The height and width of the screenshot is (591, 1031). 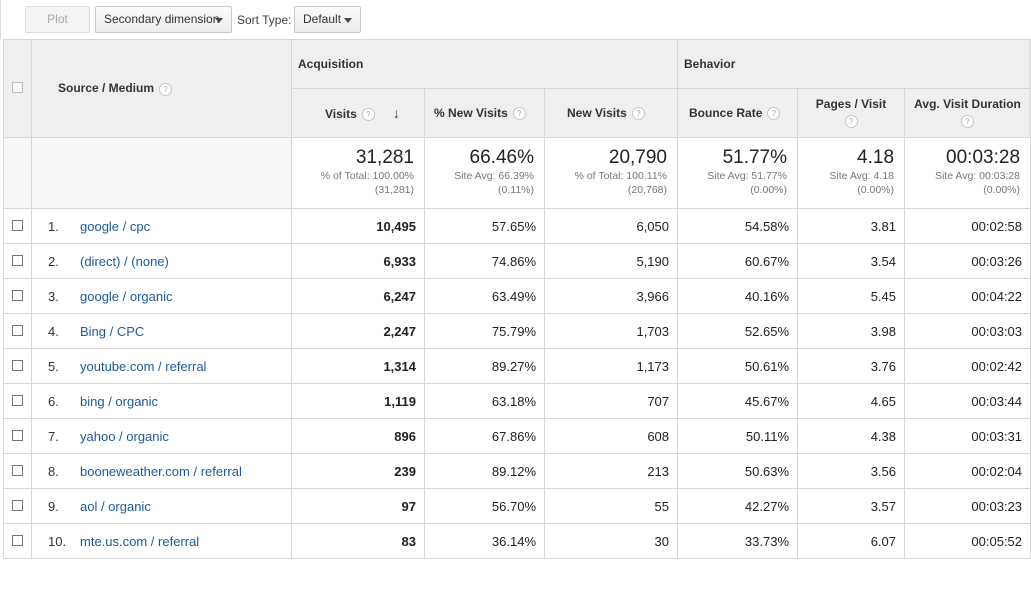 What do you see at coordinates (851, 296) in the screenshot?
I see `pages-visit-cell: 5.45` at bounding box center [851, 296].